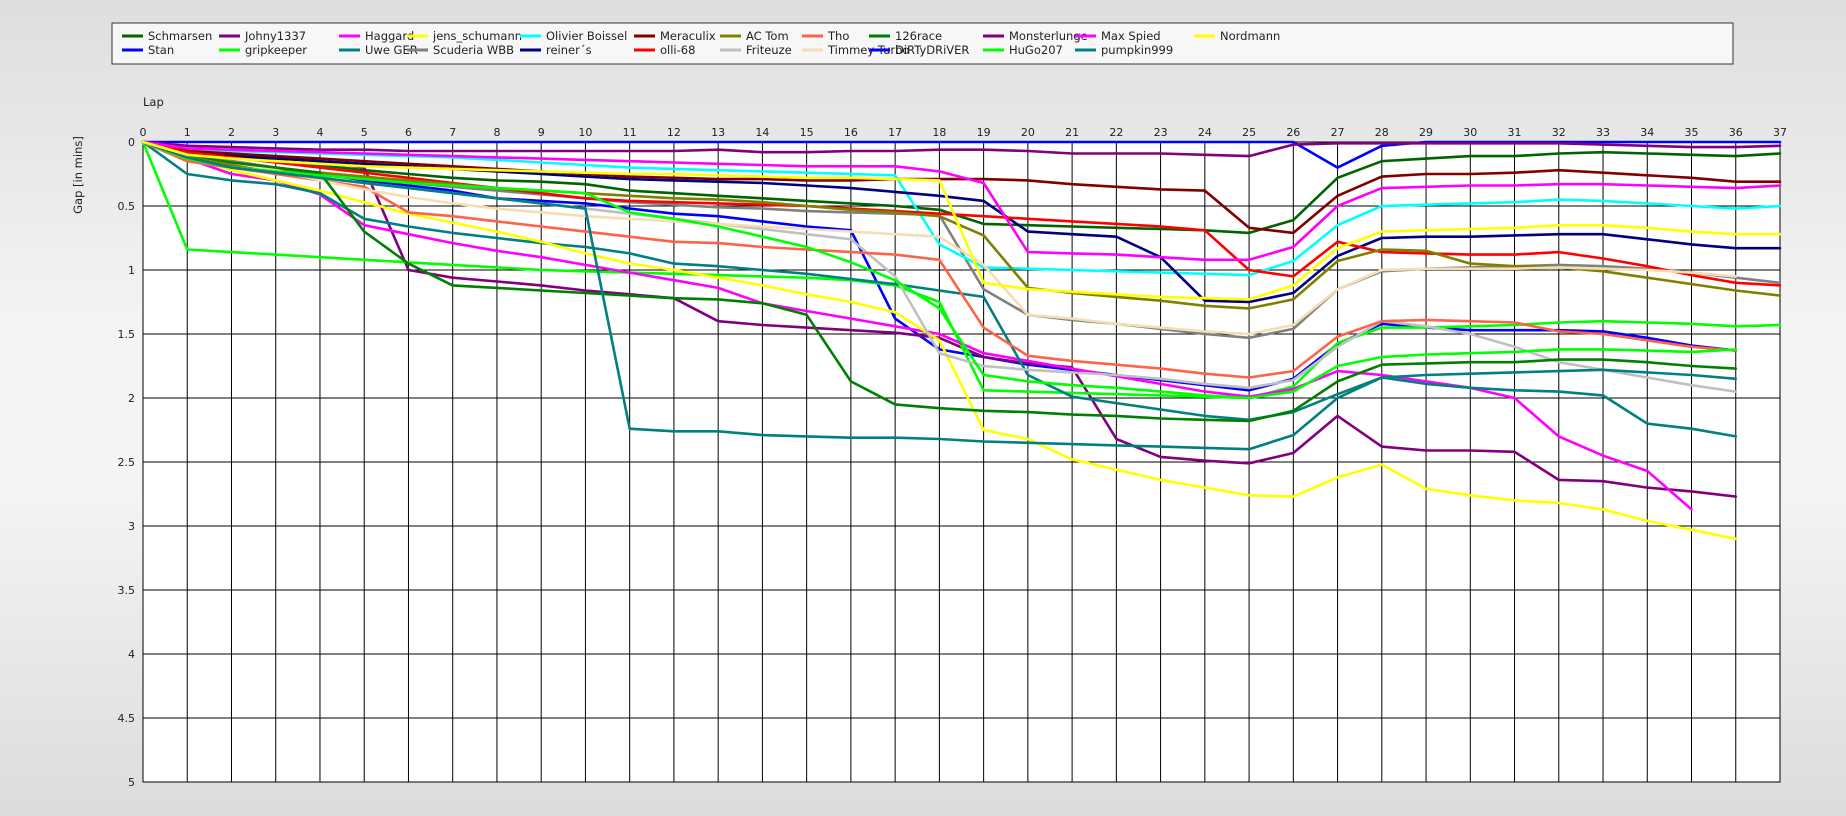  Describe the element at coordinates (187, 132) in the screenshot. I see `x-tick-label: 1` at that location.